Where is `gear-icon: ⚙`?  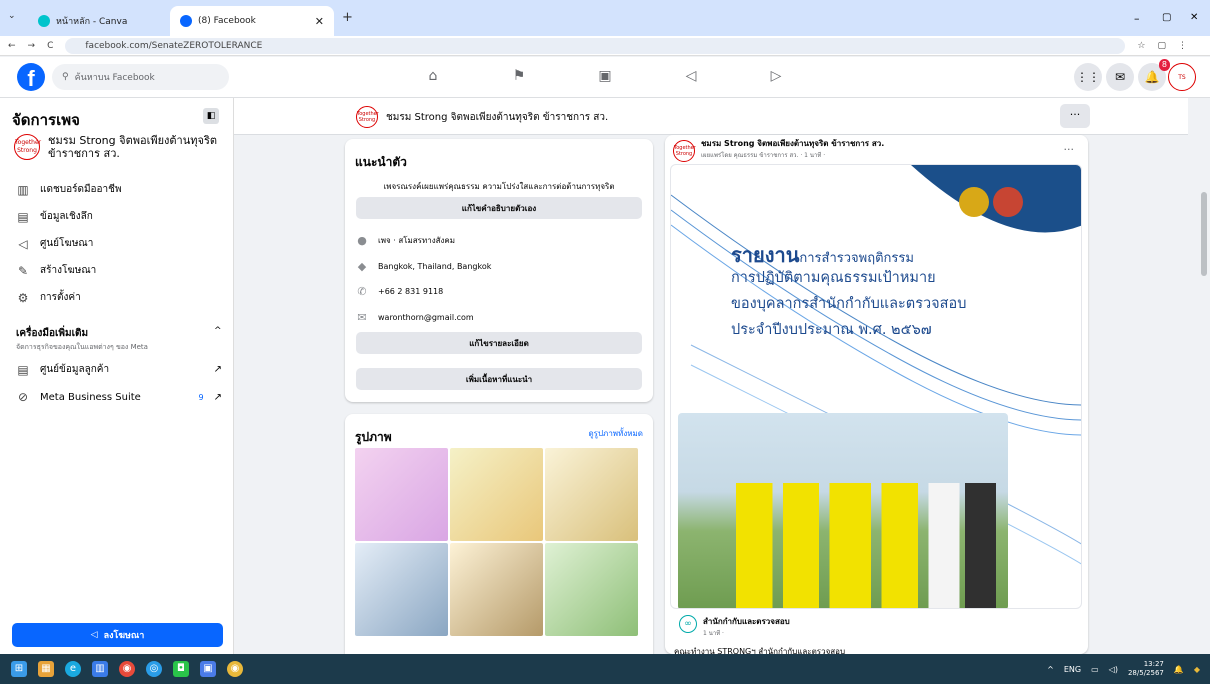
gear-icon: ⚙ is located at coordinates (23, 297).